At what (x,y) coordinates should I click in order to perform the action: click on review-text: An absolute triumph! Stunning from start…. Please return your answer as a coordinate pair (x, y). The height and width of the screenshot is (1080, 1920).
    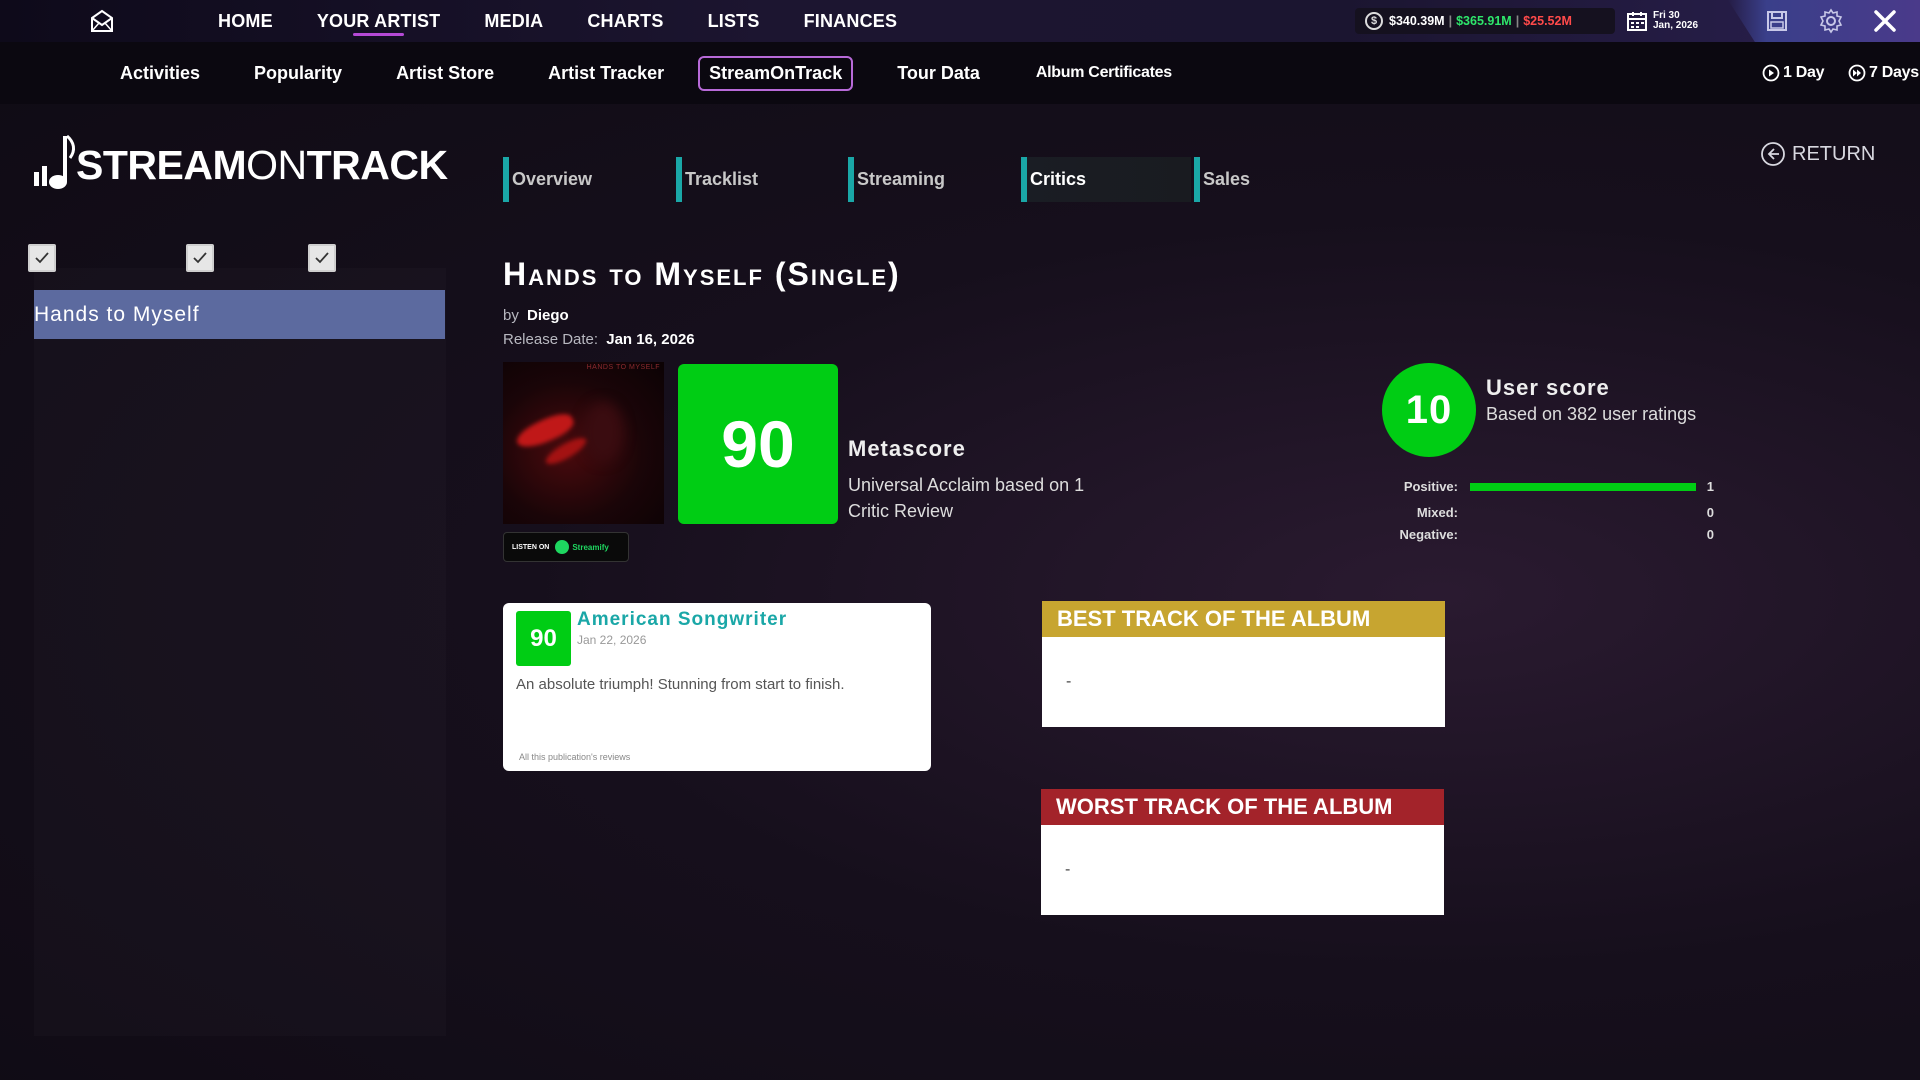
    Looking at the image, I should click on (680, 684).